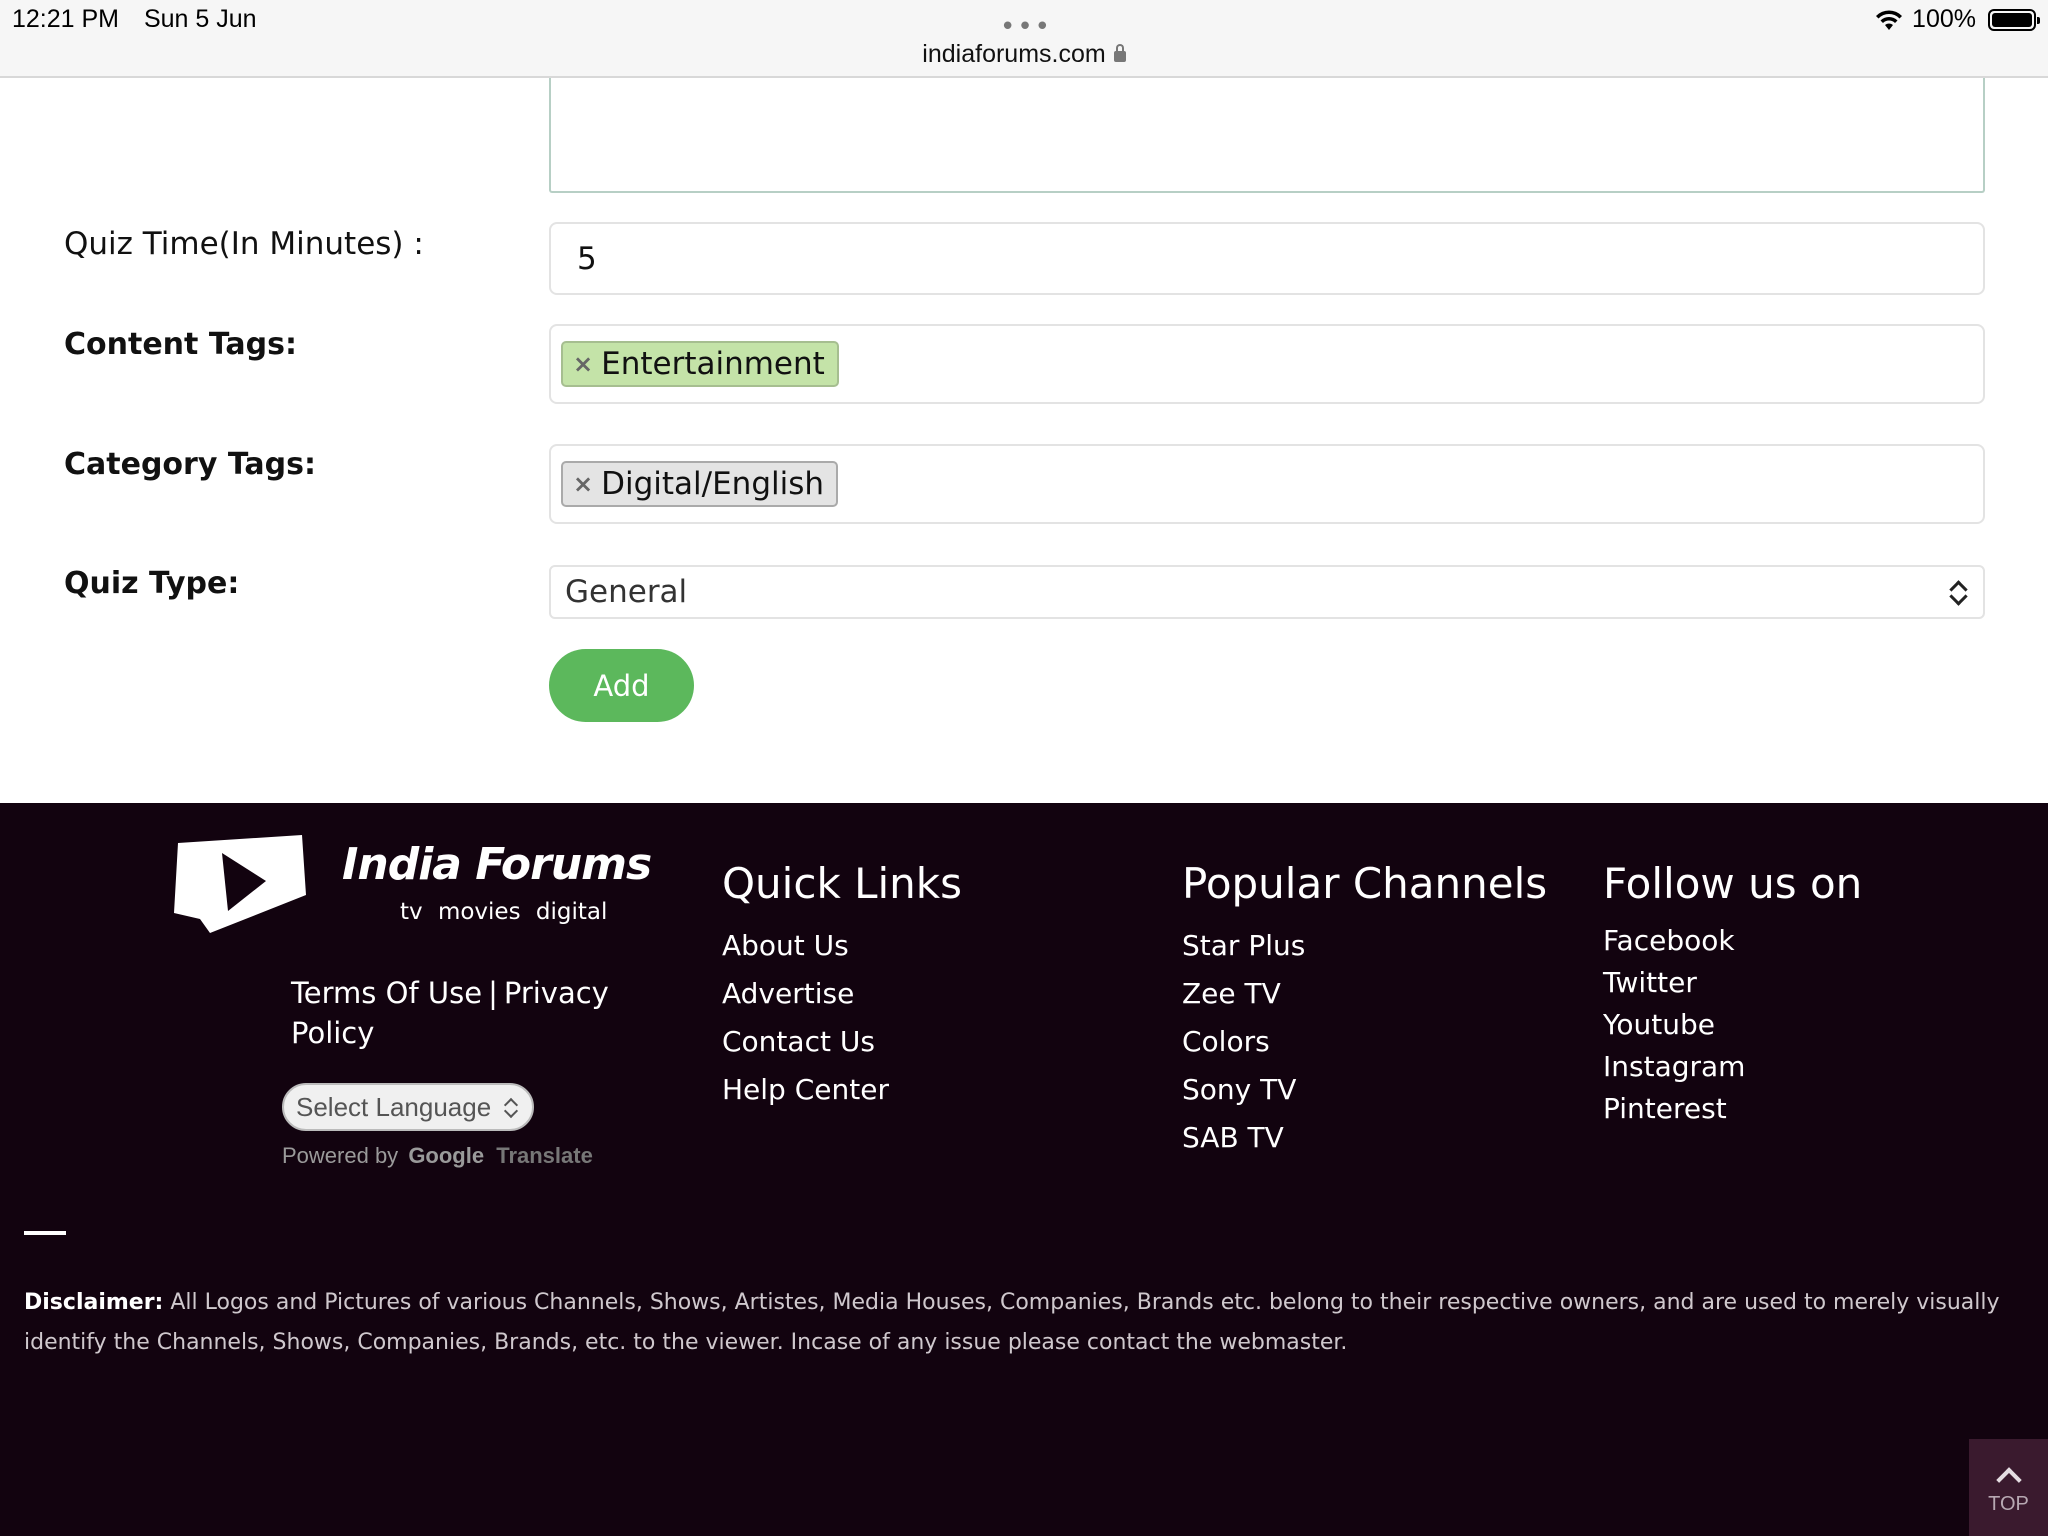 The image size is (2048, 1536). Describe the element at coordinates (190, 464) in the screenshot. I see `category-tags-label: Category Tags:` at that location.